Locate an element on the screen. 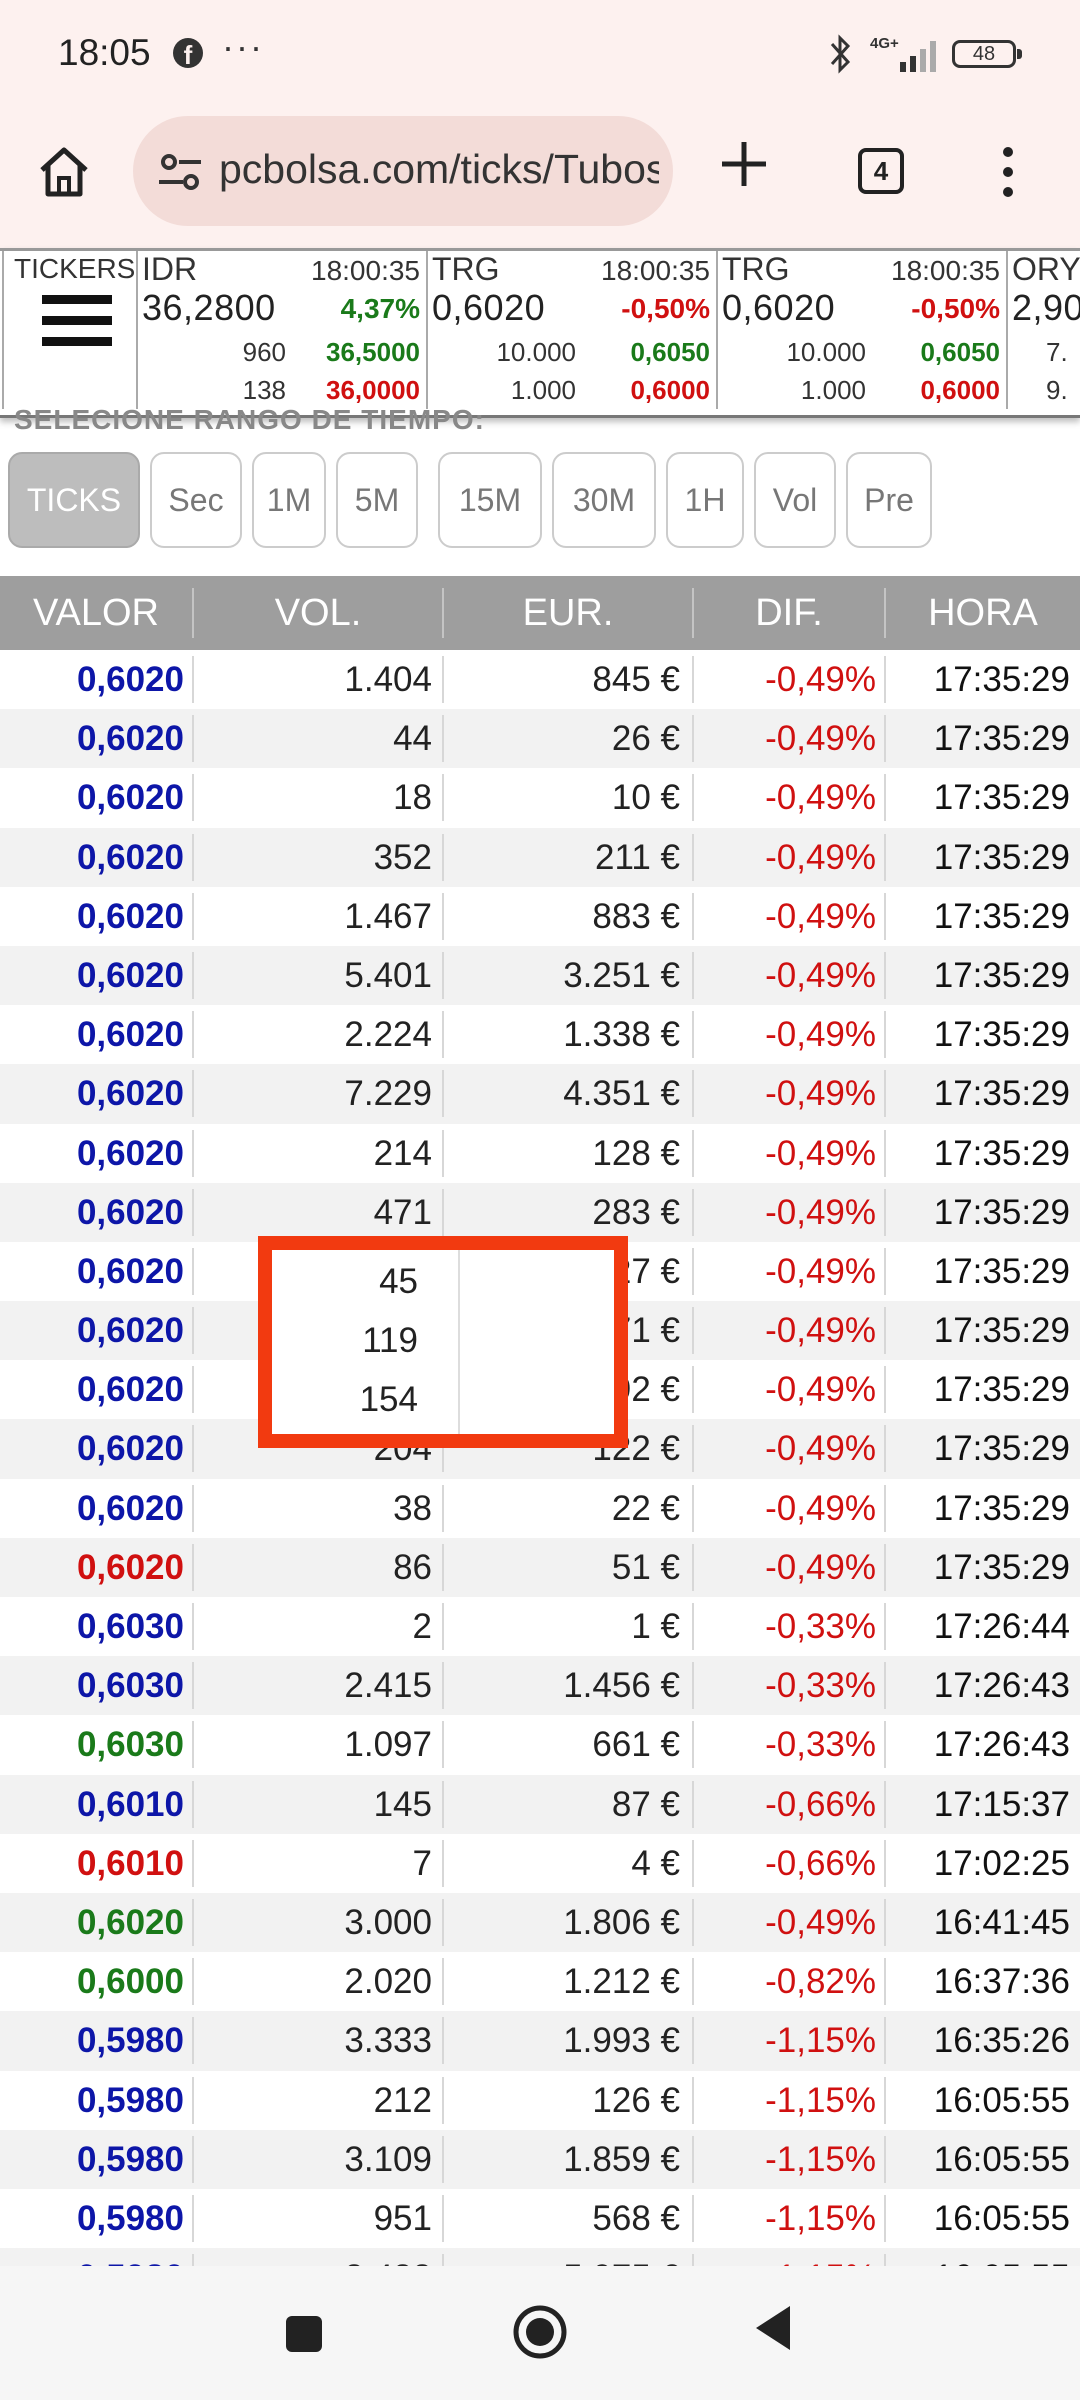 This screenshot has height=2400, width=1080. ticker-bid: 0,6050 is located at coordinates (670, 352).